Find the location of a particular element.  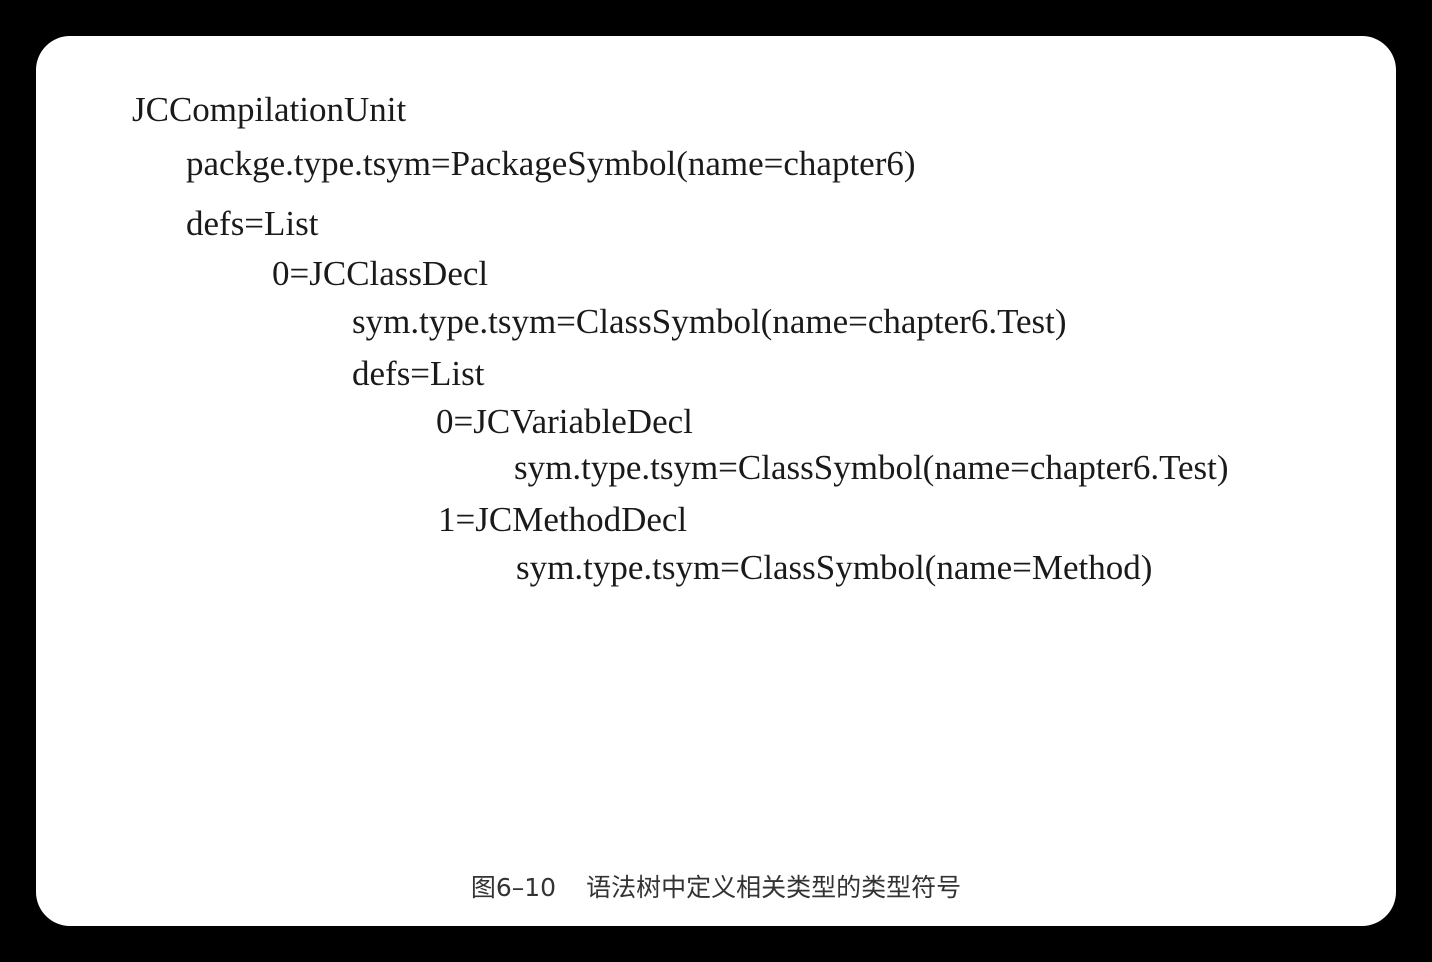

figure-title: 语法树中定义相关类型的类型符号 is located at coordinates (774, 887).